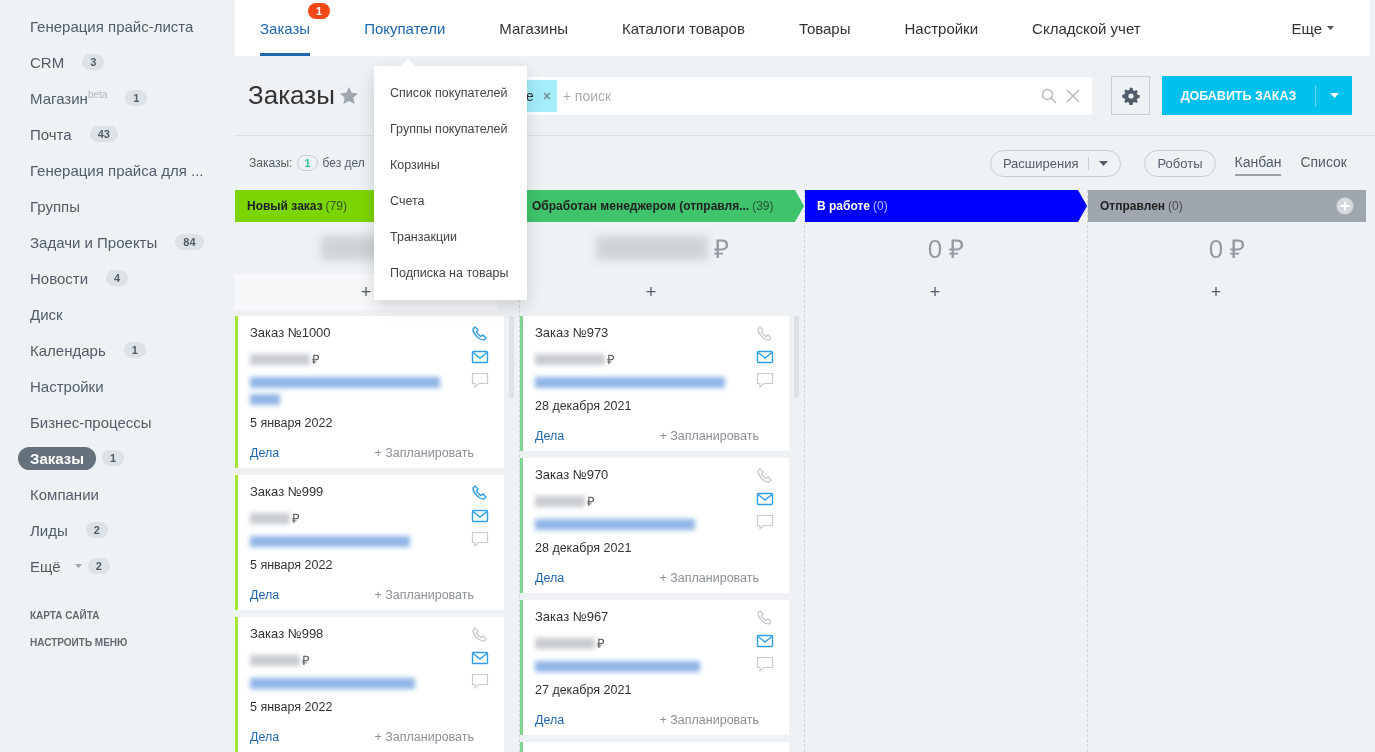 This screenshot has width=1375, height=752. What do you see at coordinates (880, 206) in the screenshot?
I see `column-count: (0)` at bounding box center [880, 206].